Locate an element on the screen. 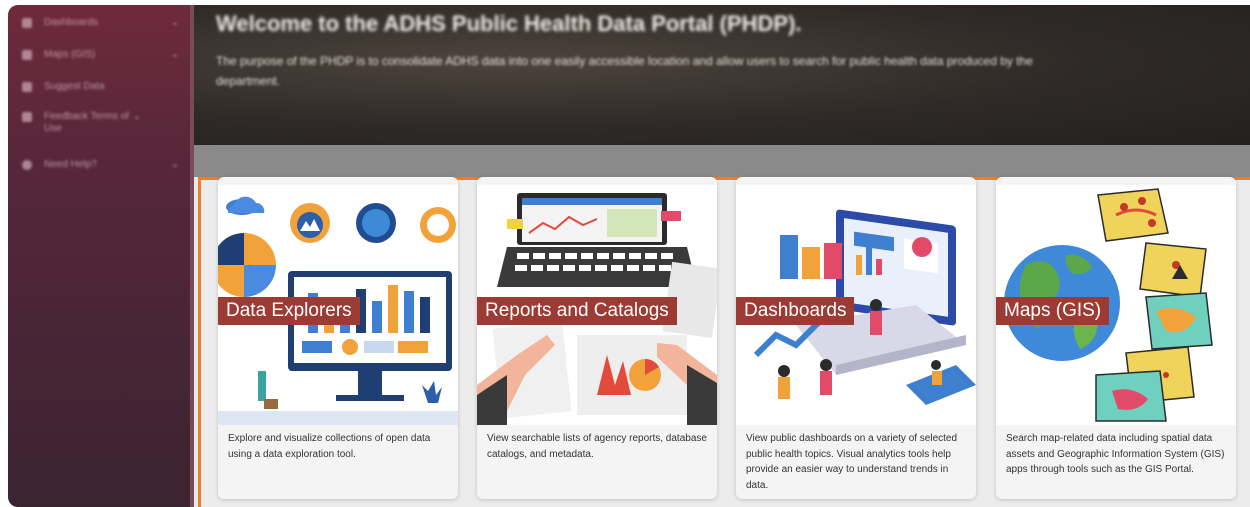 The image size is (1250, 507). comment-icon is located at coordinates (27, 117).